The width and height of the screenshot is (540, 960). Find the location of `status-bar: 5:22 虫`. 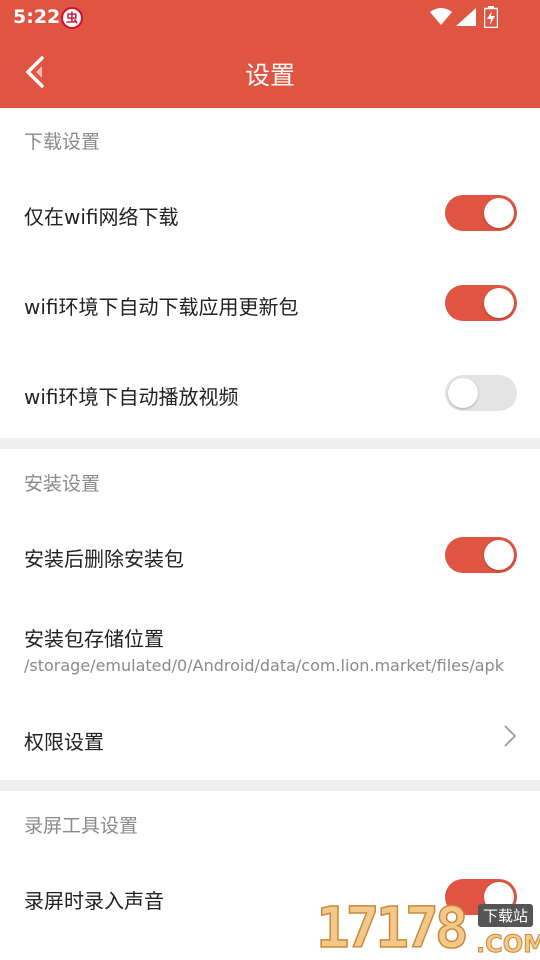

status-bar: 5:22 虫 is located at coordinates (270, 18).